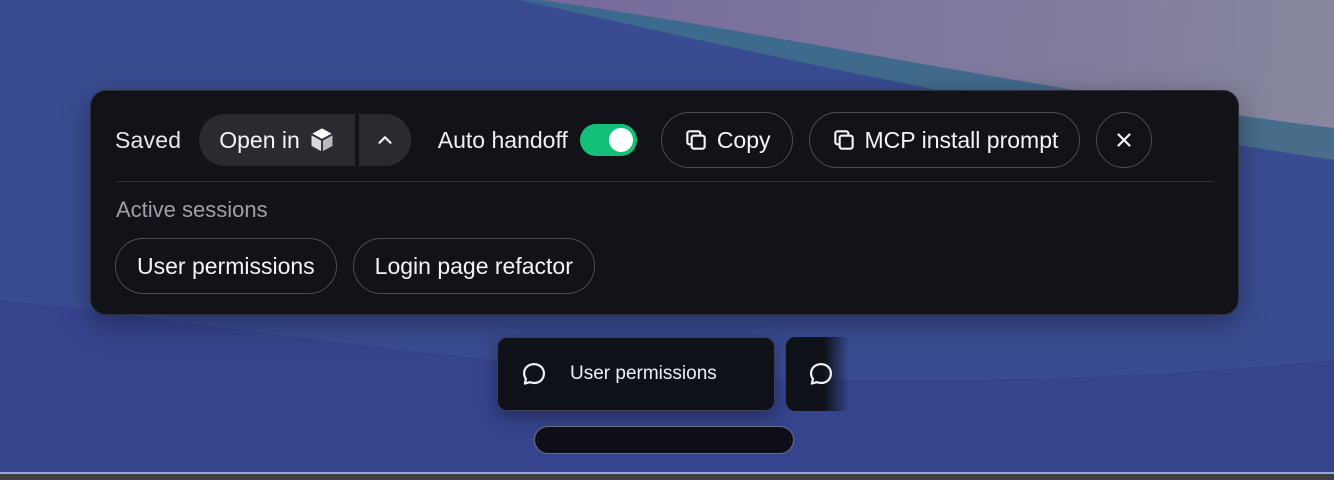 This screenshot has height=480, width=1334. I want to click on toggle-knob, so click(620, 140).